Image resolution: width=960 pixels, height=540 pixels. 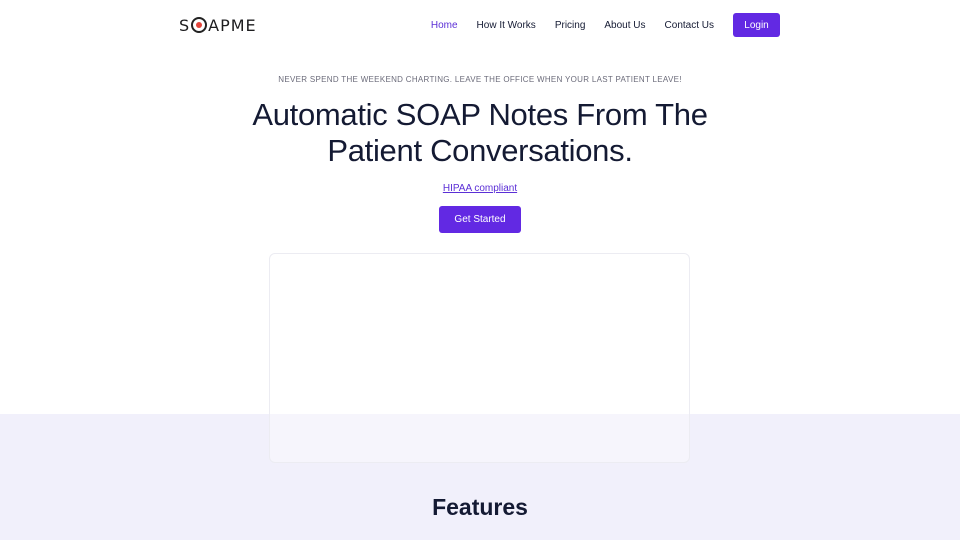 What do you see at coordinates (689, 25) in the screenshot?
I see `nav-contact-us: Contact Us` at bounding box center [689, 25].